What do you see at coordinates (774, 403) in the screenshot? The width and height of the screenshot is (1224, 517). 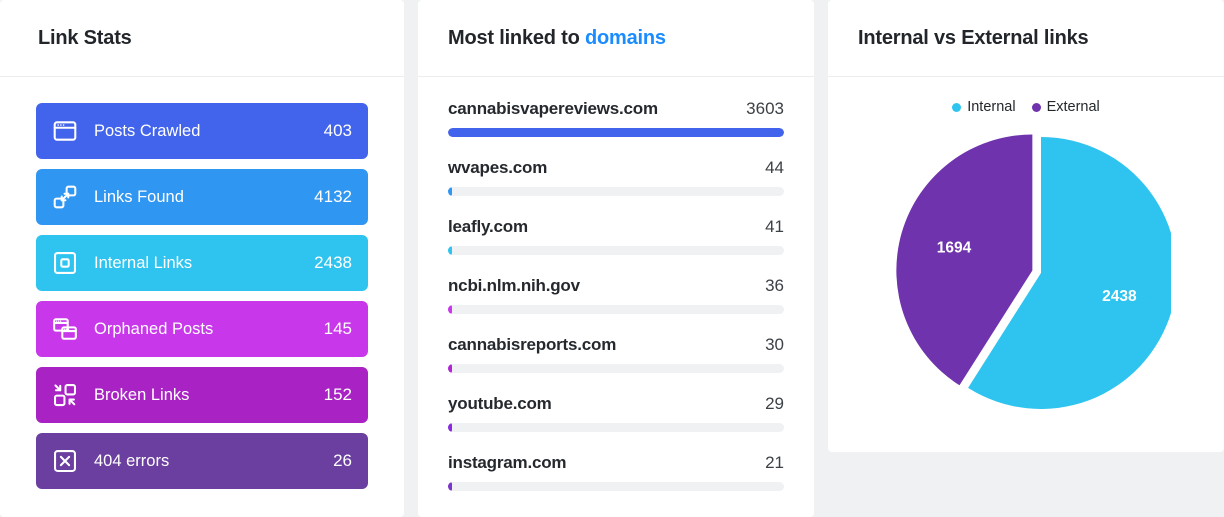 I see `domain-count: 29` at bounding box center [774, 403].